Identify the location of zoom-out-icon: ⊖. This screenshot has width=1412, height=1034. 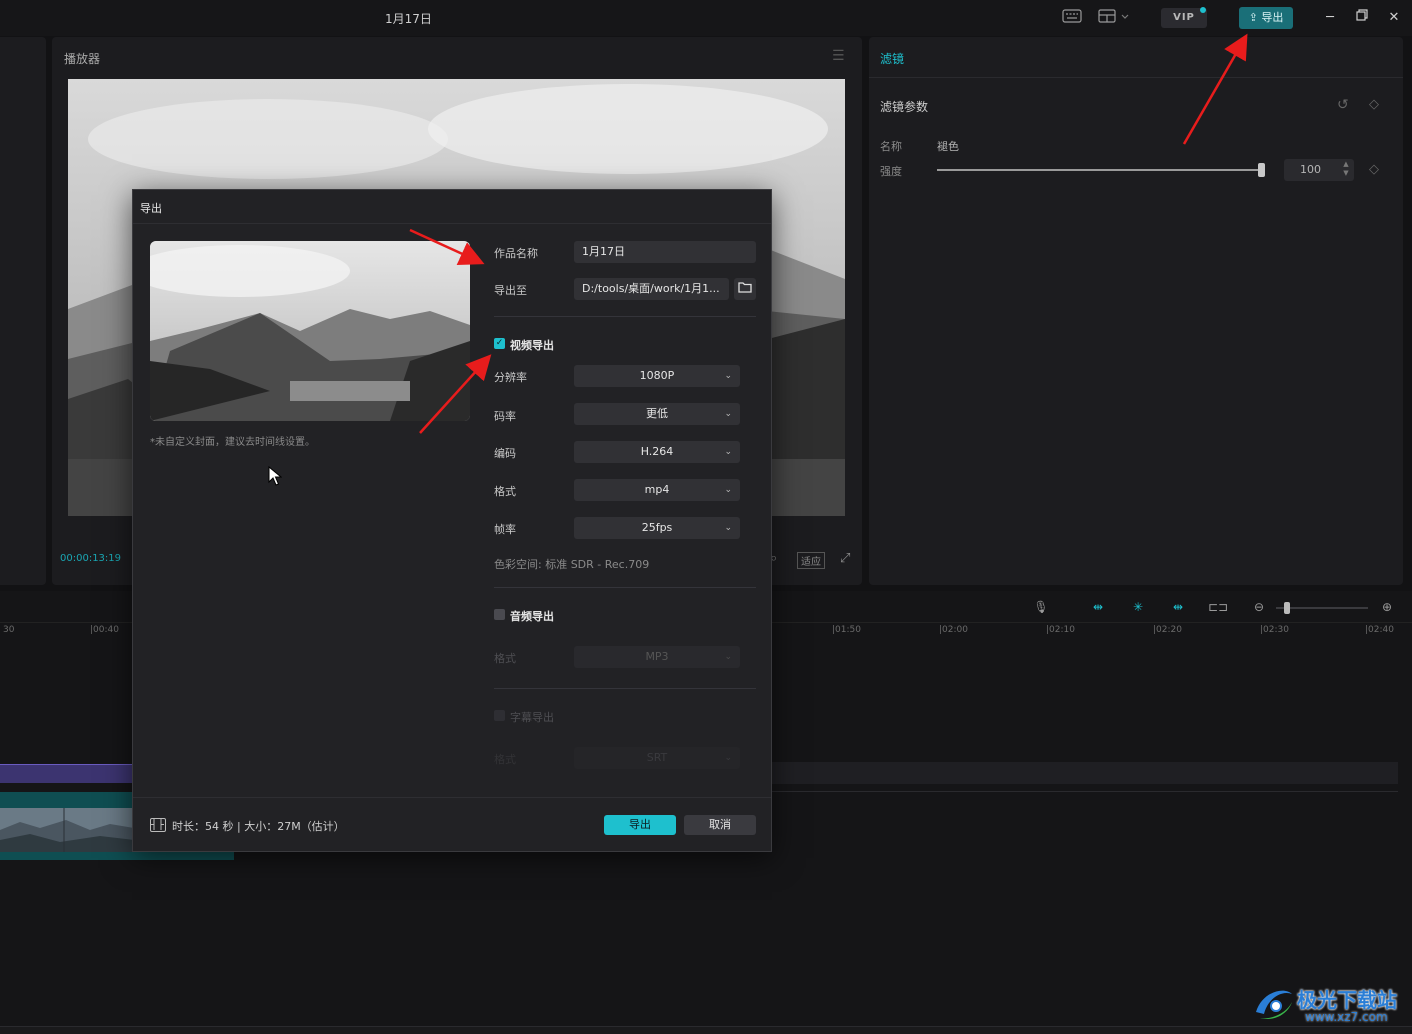
(1259, 607).